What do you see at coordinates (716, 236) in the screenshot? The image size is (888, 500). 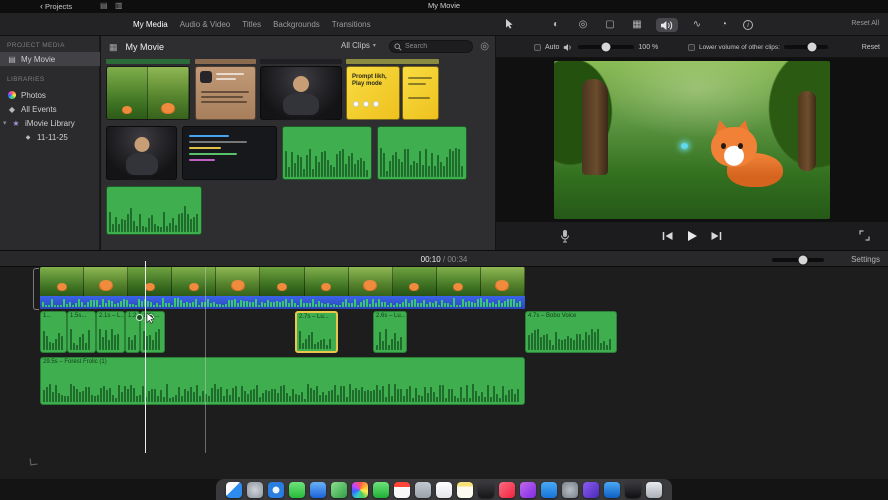 I see `next-button` at bounding box center [716, 236].